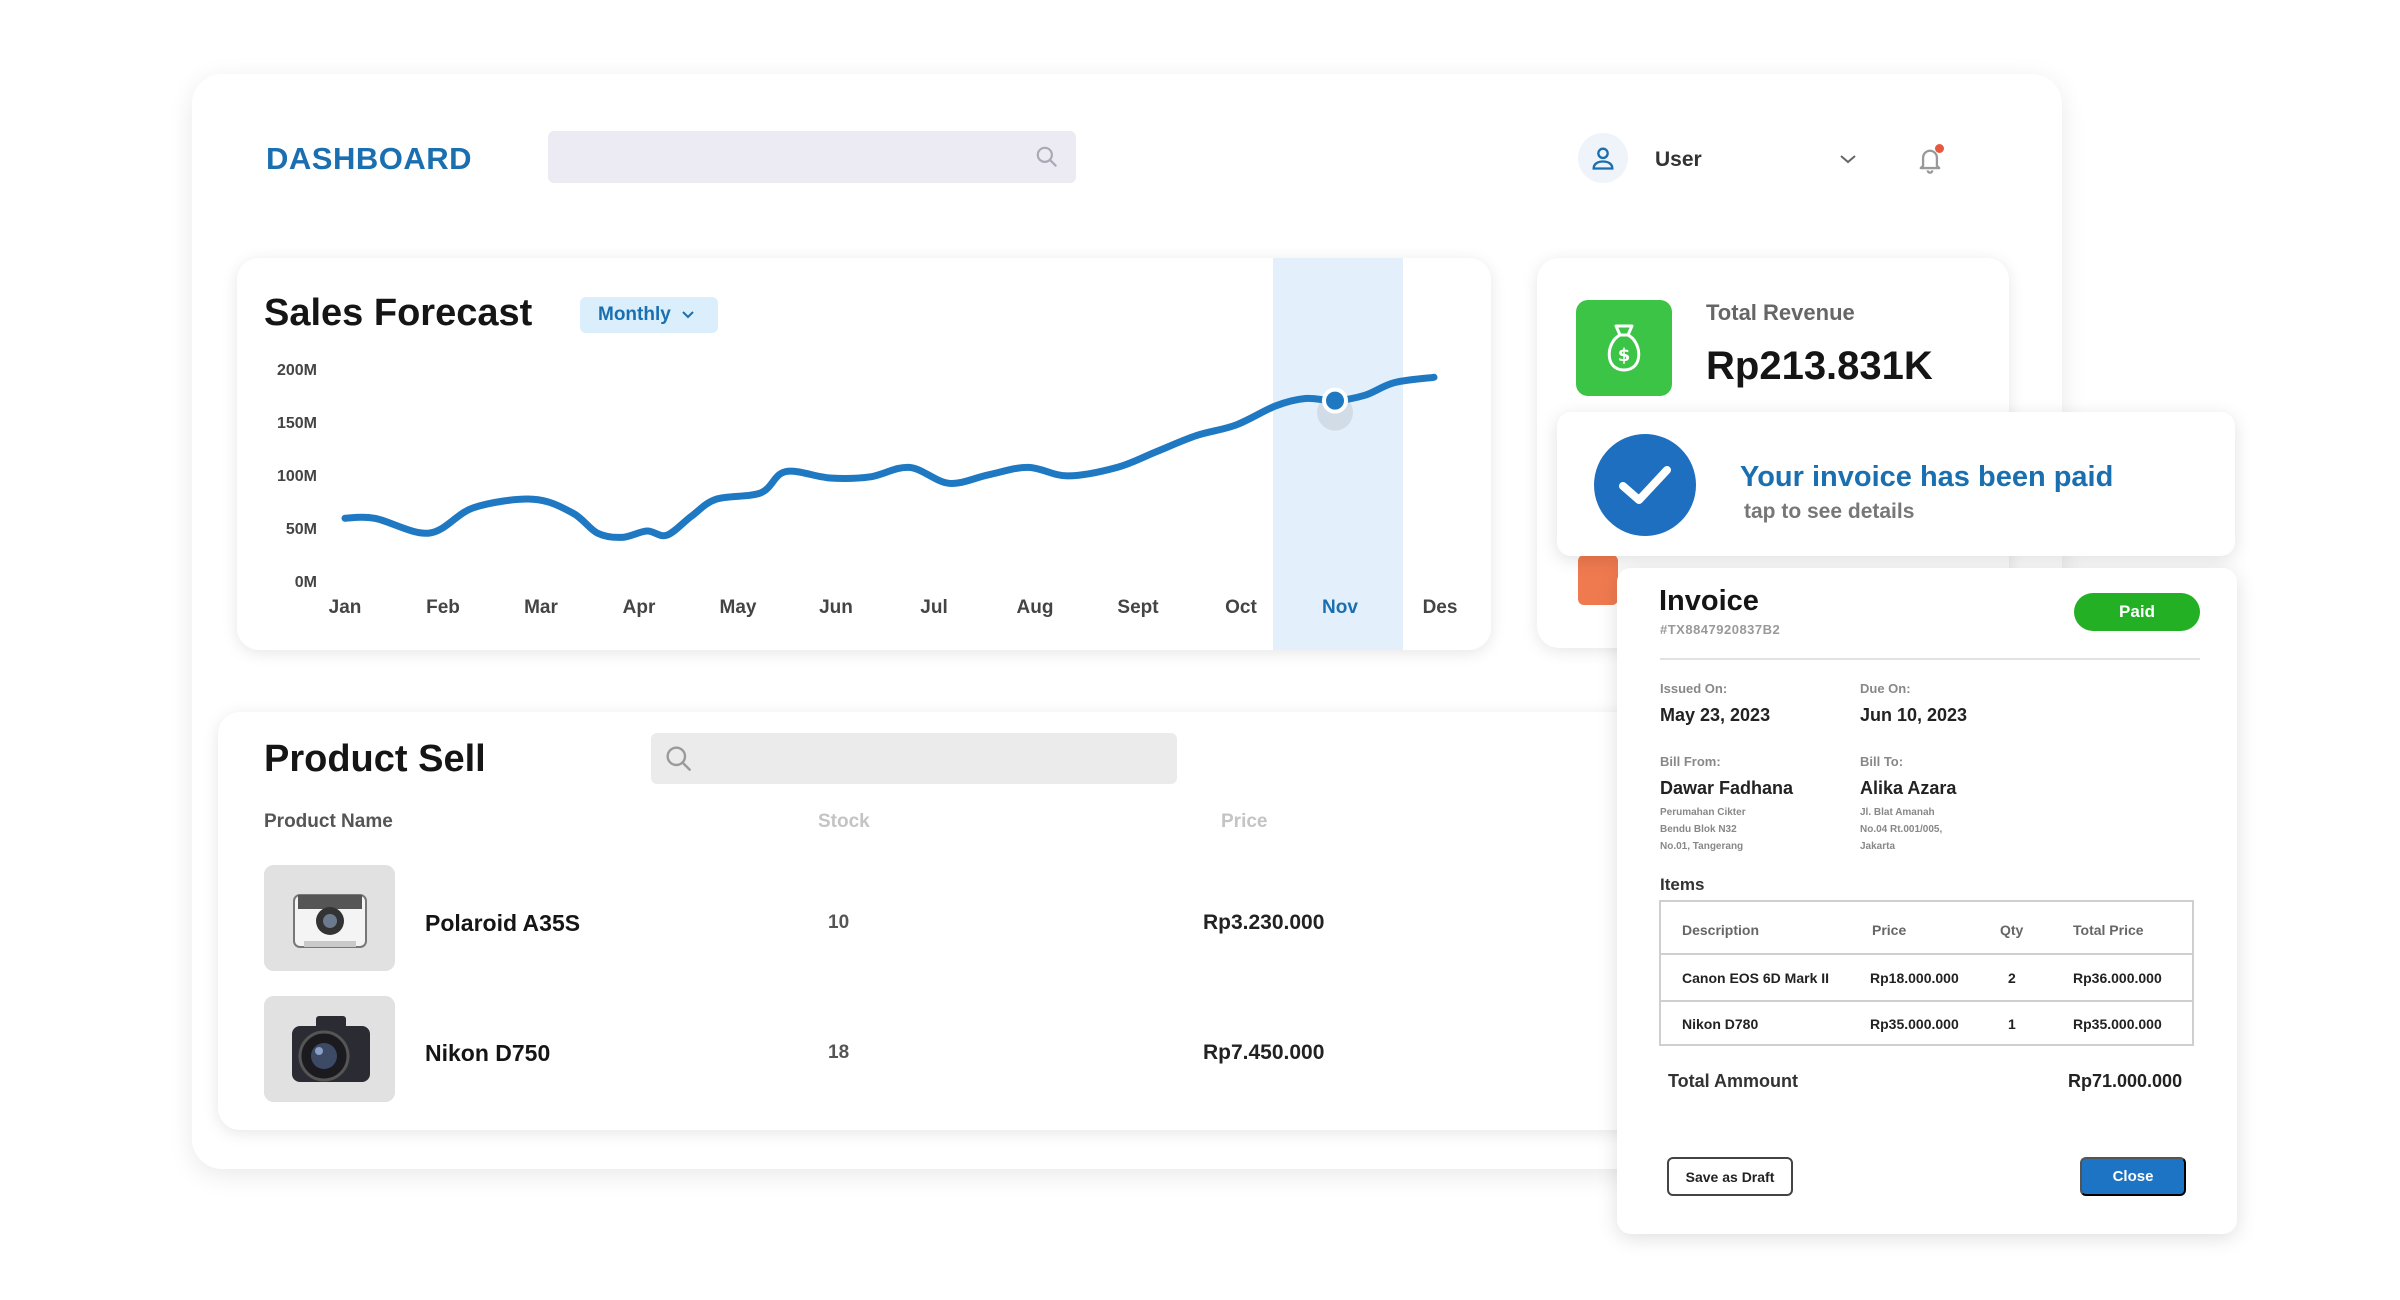 The image size is (2400, 1300). What do you see at coordinates (839, 1052) in the screenshot?
I see `product-stock: 18` at bounding box center [839, 1052].